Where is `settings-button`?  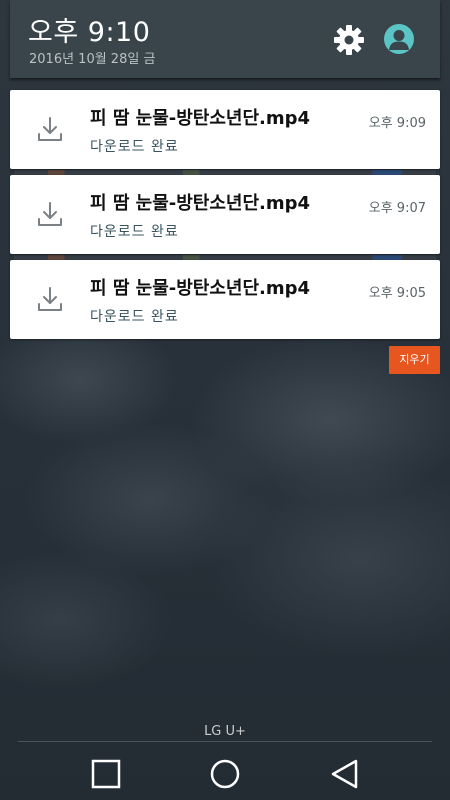 settings-button is located at coordinates (349, 40).